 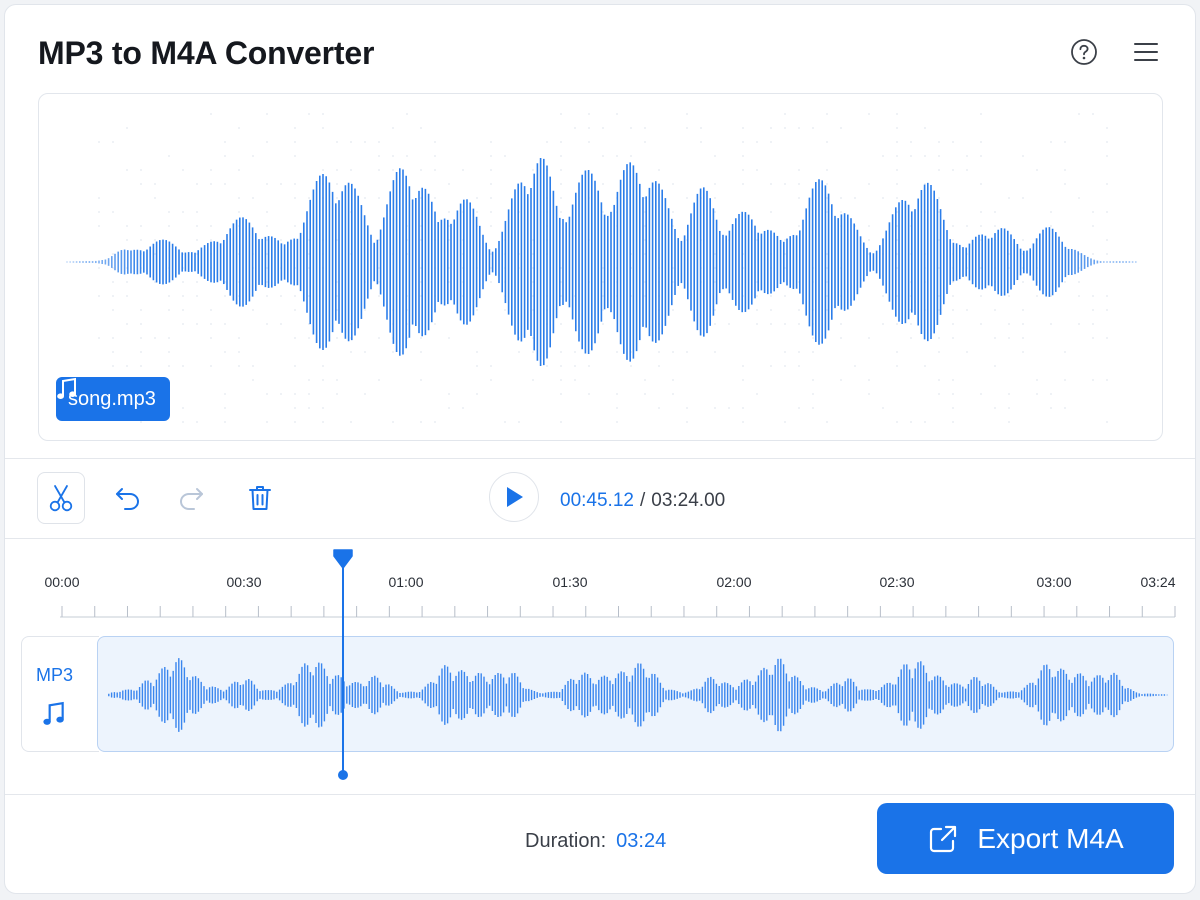 I want to click on redo-button, so click(x=191, y=498).